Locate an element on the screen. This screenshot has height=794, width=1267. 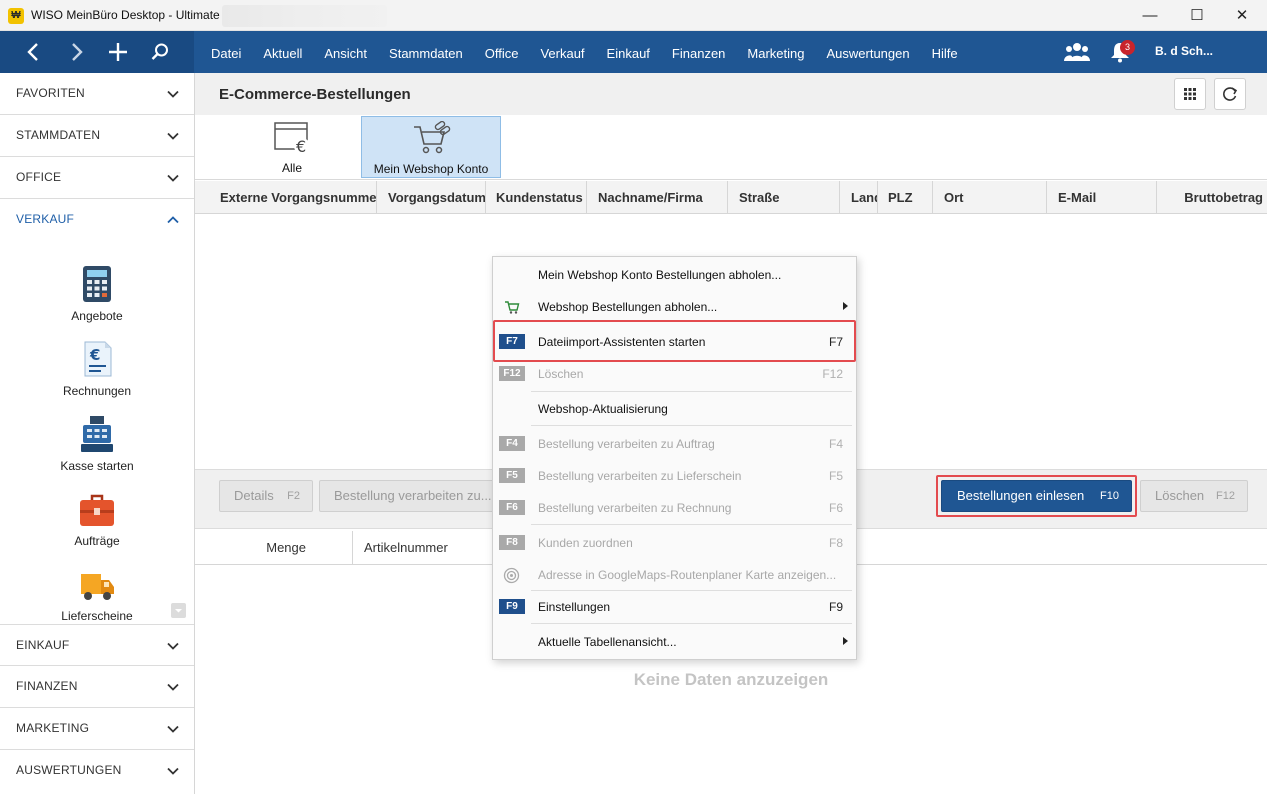
context-item-label: Dateiimport-Assistenten starten is located at coordinates (622, 342).